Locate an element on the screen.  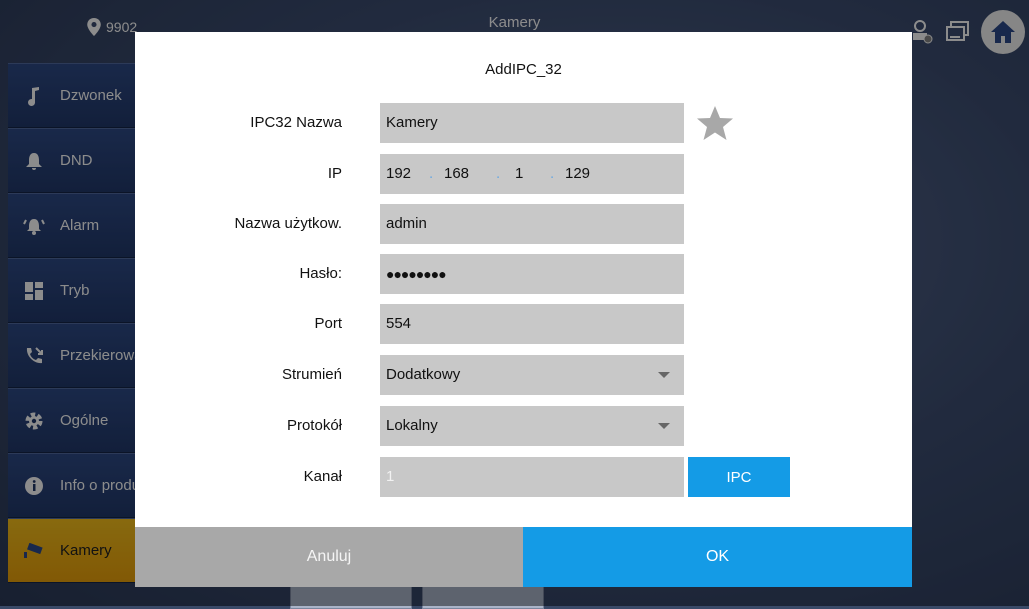
ip-octet-2: 168 is located at coordinates (456, 174).